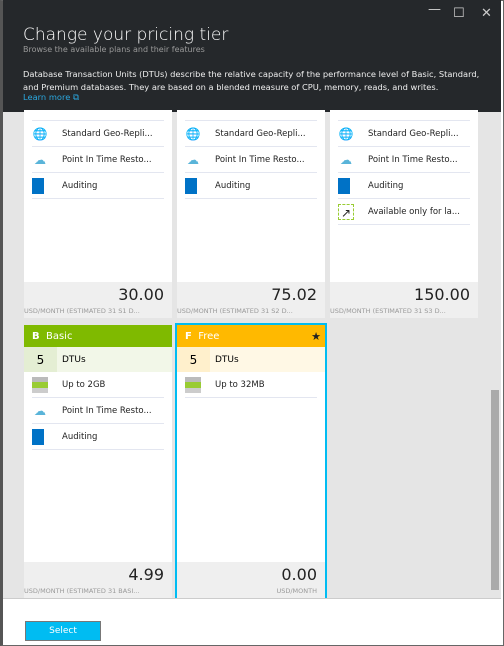 This screenshot has height=646, width=504. Describe the element at coordinates (486, 13) in the screenshot. I see `close-button: ✕` at that location.